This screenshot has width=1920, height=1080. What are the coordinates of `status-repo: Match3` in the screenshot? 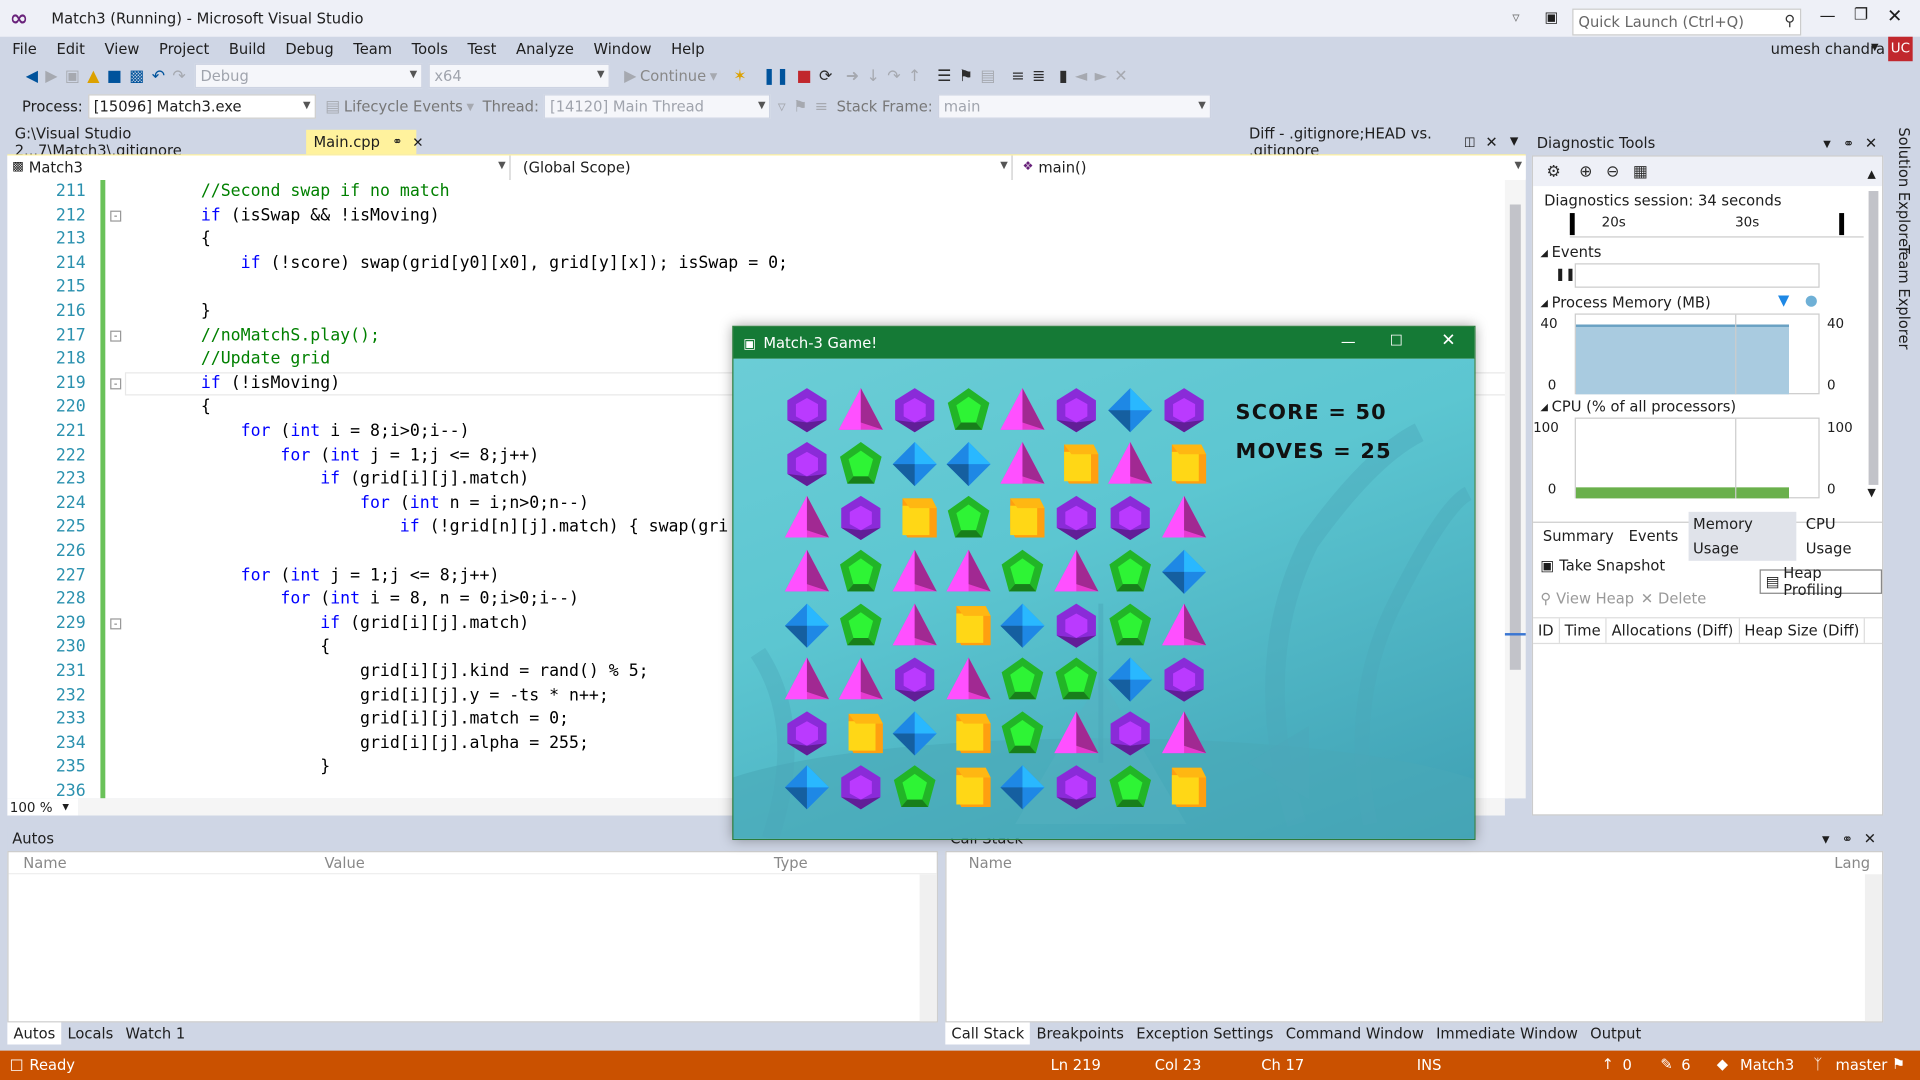 It's located at (1767, 1065).